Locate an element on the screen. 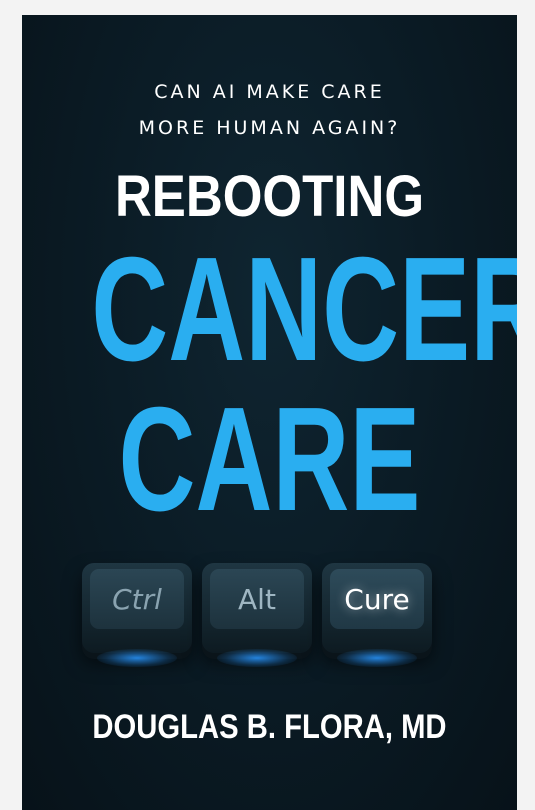 The image size is (535, 810). alt-key-glow is located at coordinates (257, 658).